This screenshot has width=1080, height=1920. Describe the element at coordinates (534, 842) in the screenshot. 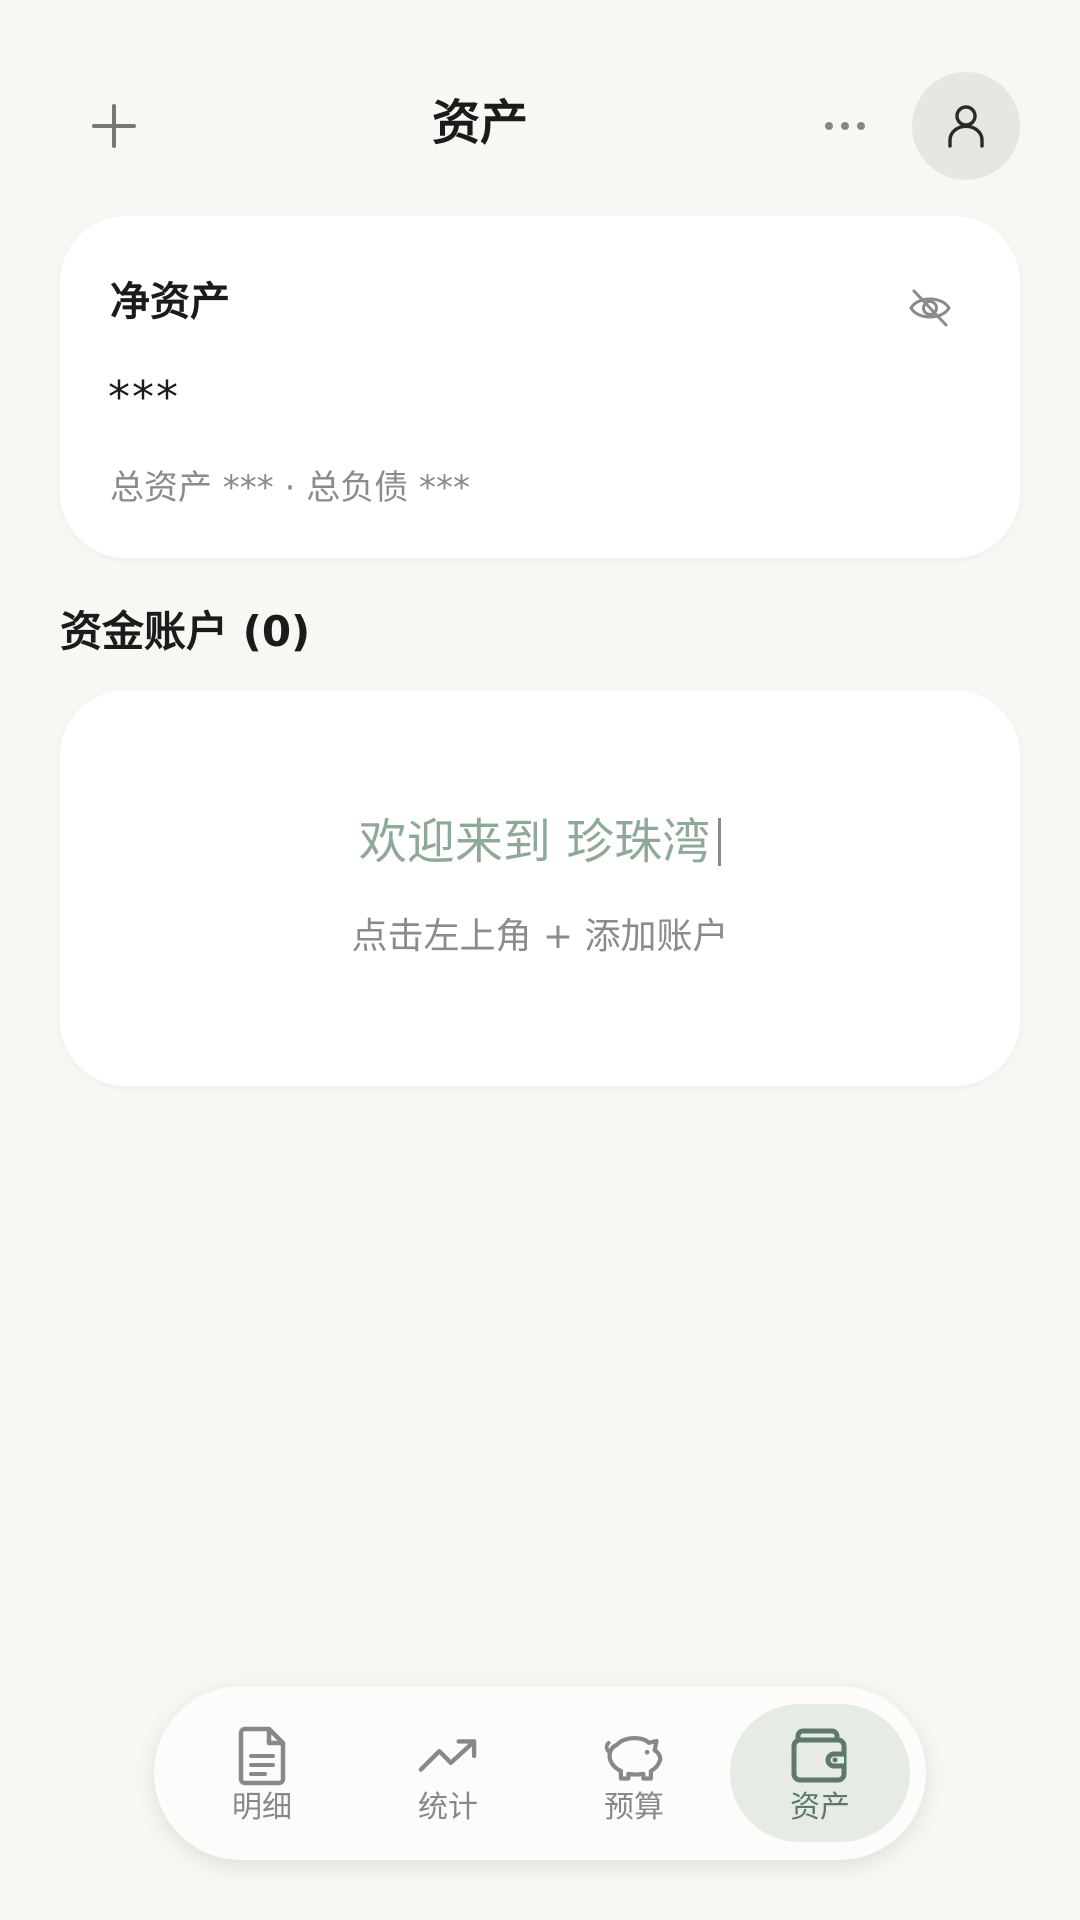

I see `welcome-text: 欢迎来到 珍珠湾` at that location.